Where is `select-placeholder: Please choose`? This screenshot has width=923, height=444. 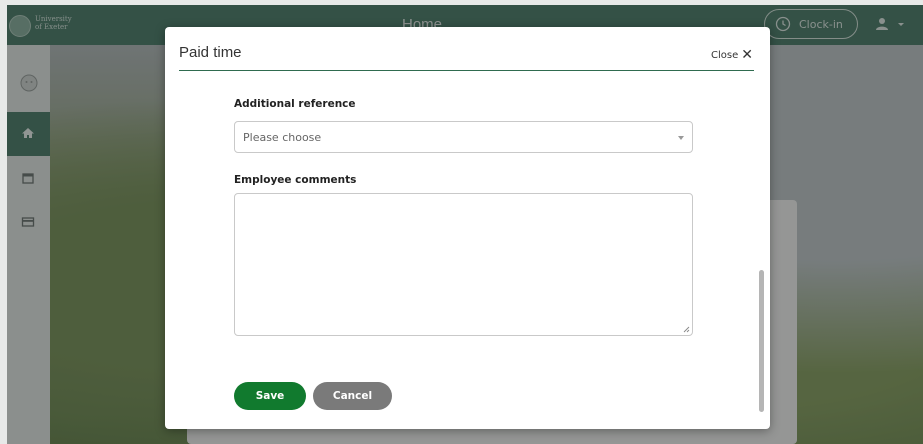
select-placeholder: Please choose is located at coordinates (282, 137).